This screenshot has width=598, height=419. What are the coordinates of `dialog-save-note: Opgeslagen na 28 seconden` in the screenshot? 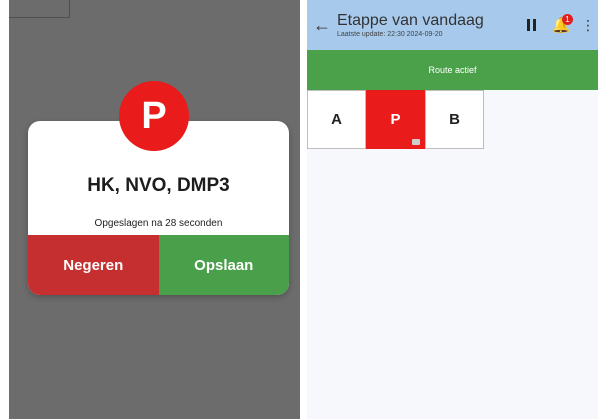 It's located at (158, 223).